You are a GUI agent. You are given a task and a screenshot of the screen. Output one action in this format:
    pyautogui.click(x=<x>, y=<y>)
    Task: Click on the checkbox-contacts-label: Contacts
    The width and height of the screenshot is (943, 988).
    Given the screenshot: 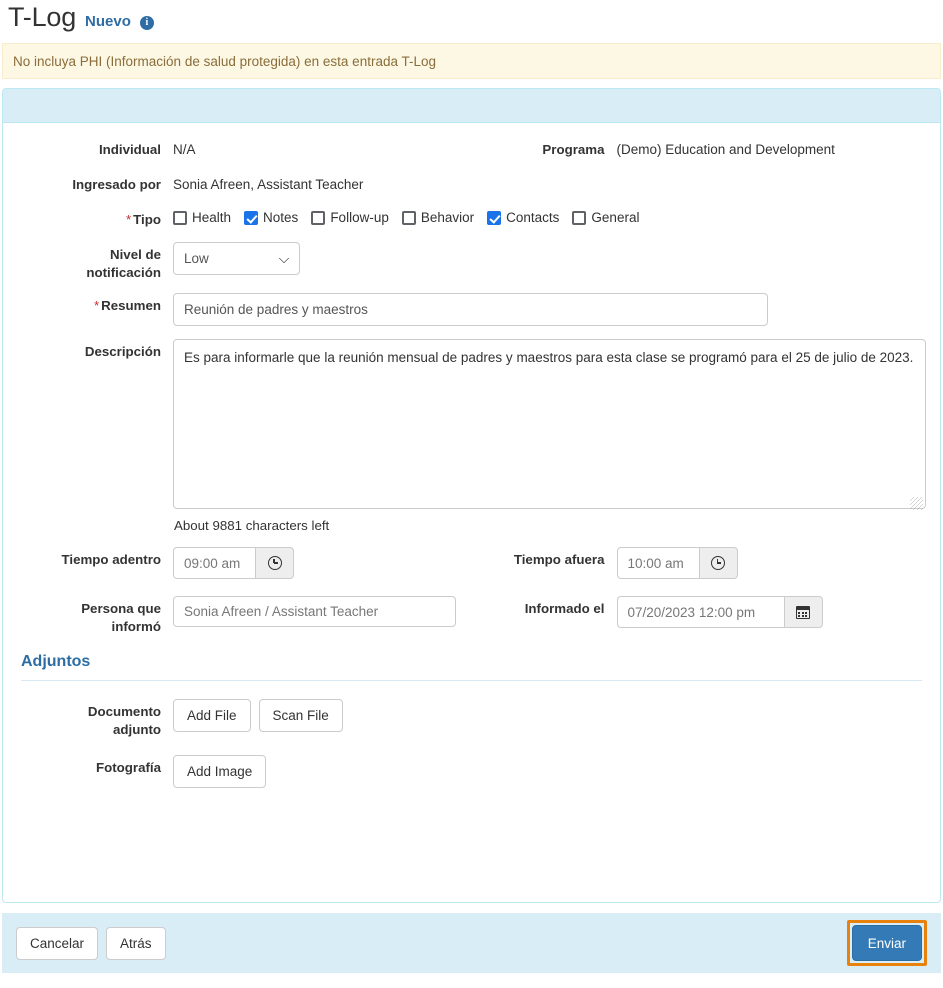 What is the action you would take?
    pyautogui.click(x=533, y=217)
    